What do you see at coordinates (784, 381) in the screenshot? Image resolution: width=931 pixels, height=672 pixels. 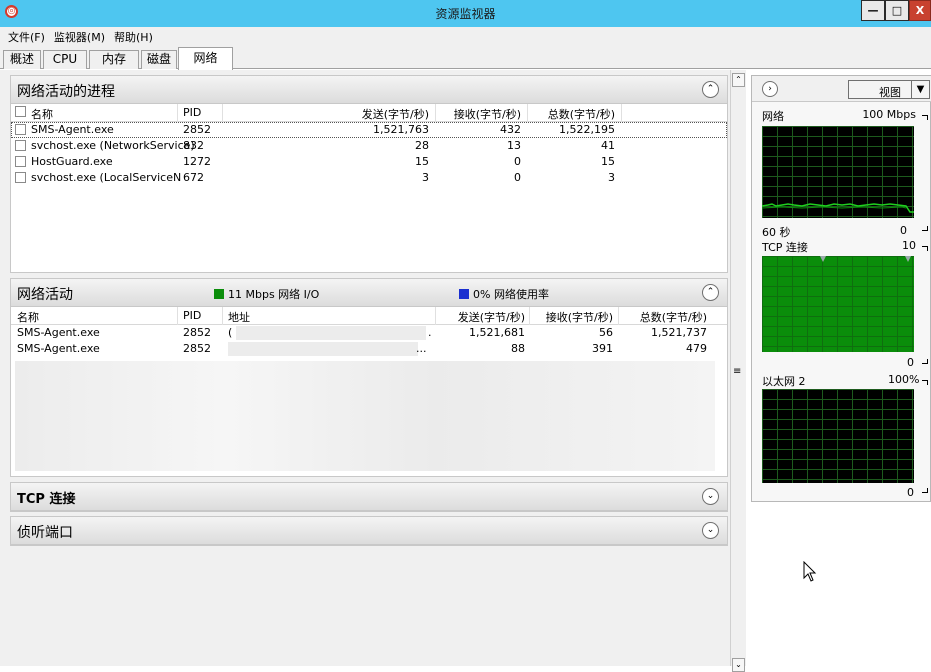 I see `ethernet-graph-label: 以太网 2` at bounding box center [784, 381].